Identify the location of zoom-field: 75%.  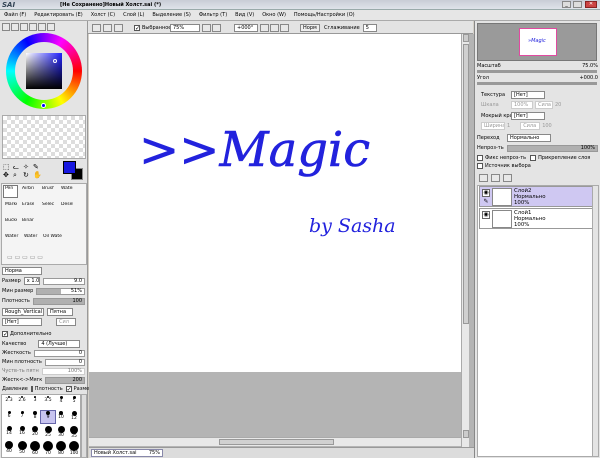
(185, 27).